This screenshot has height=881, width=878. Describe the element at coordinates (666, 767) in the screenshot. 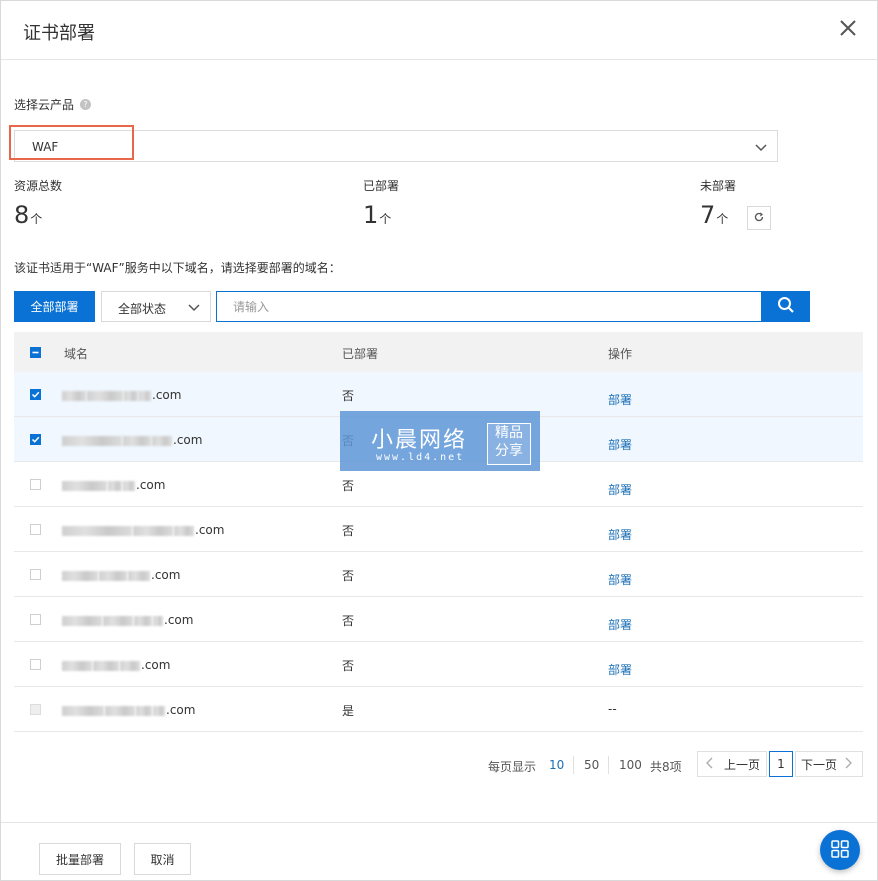

I see `total-count: 共8项` at that location.